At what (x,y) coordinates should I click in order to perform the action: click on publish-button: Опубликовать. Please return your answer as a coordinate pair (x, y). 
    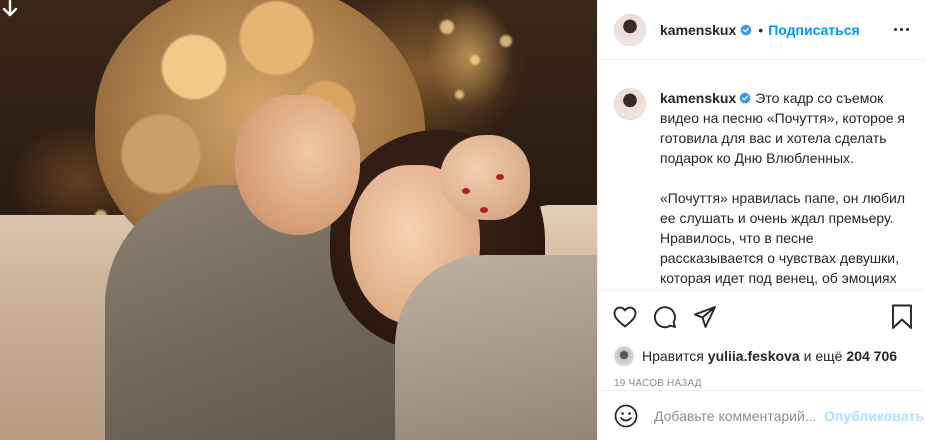
    Looking at the image, I should click on (874, 416).